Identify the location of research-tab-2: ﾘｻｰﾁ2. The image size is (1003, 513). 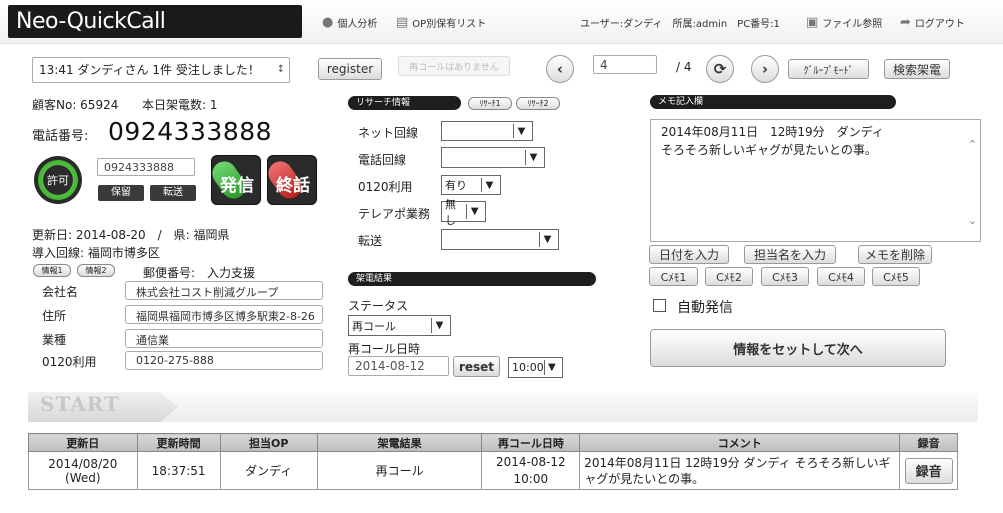
(538, 103).